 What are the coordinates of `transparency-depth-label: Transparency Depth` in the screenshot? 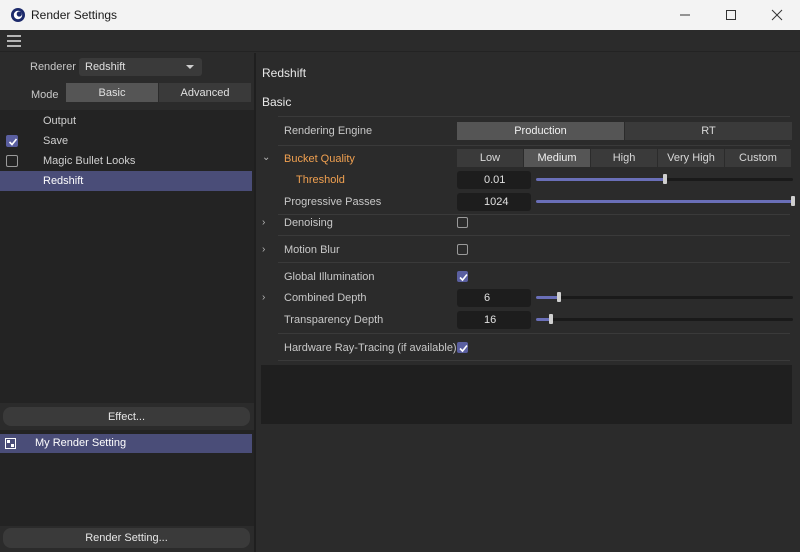 It's located at (334, 320).